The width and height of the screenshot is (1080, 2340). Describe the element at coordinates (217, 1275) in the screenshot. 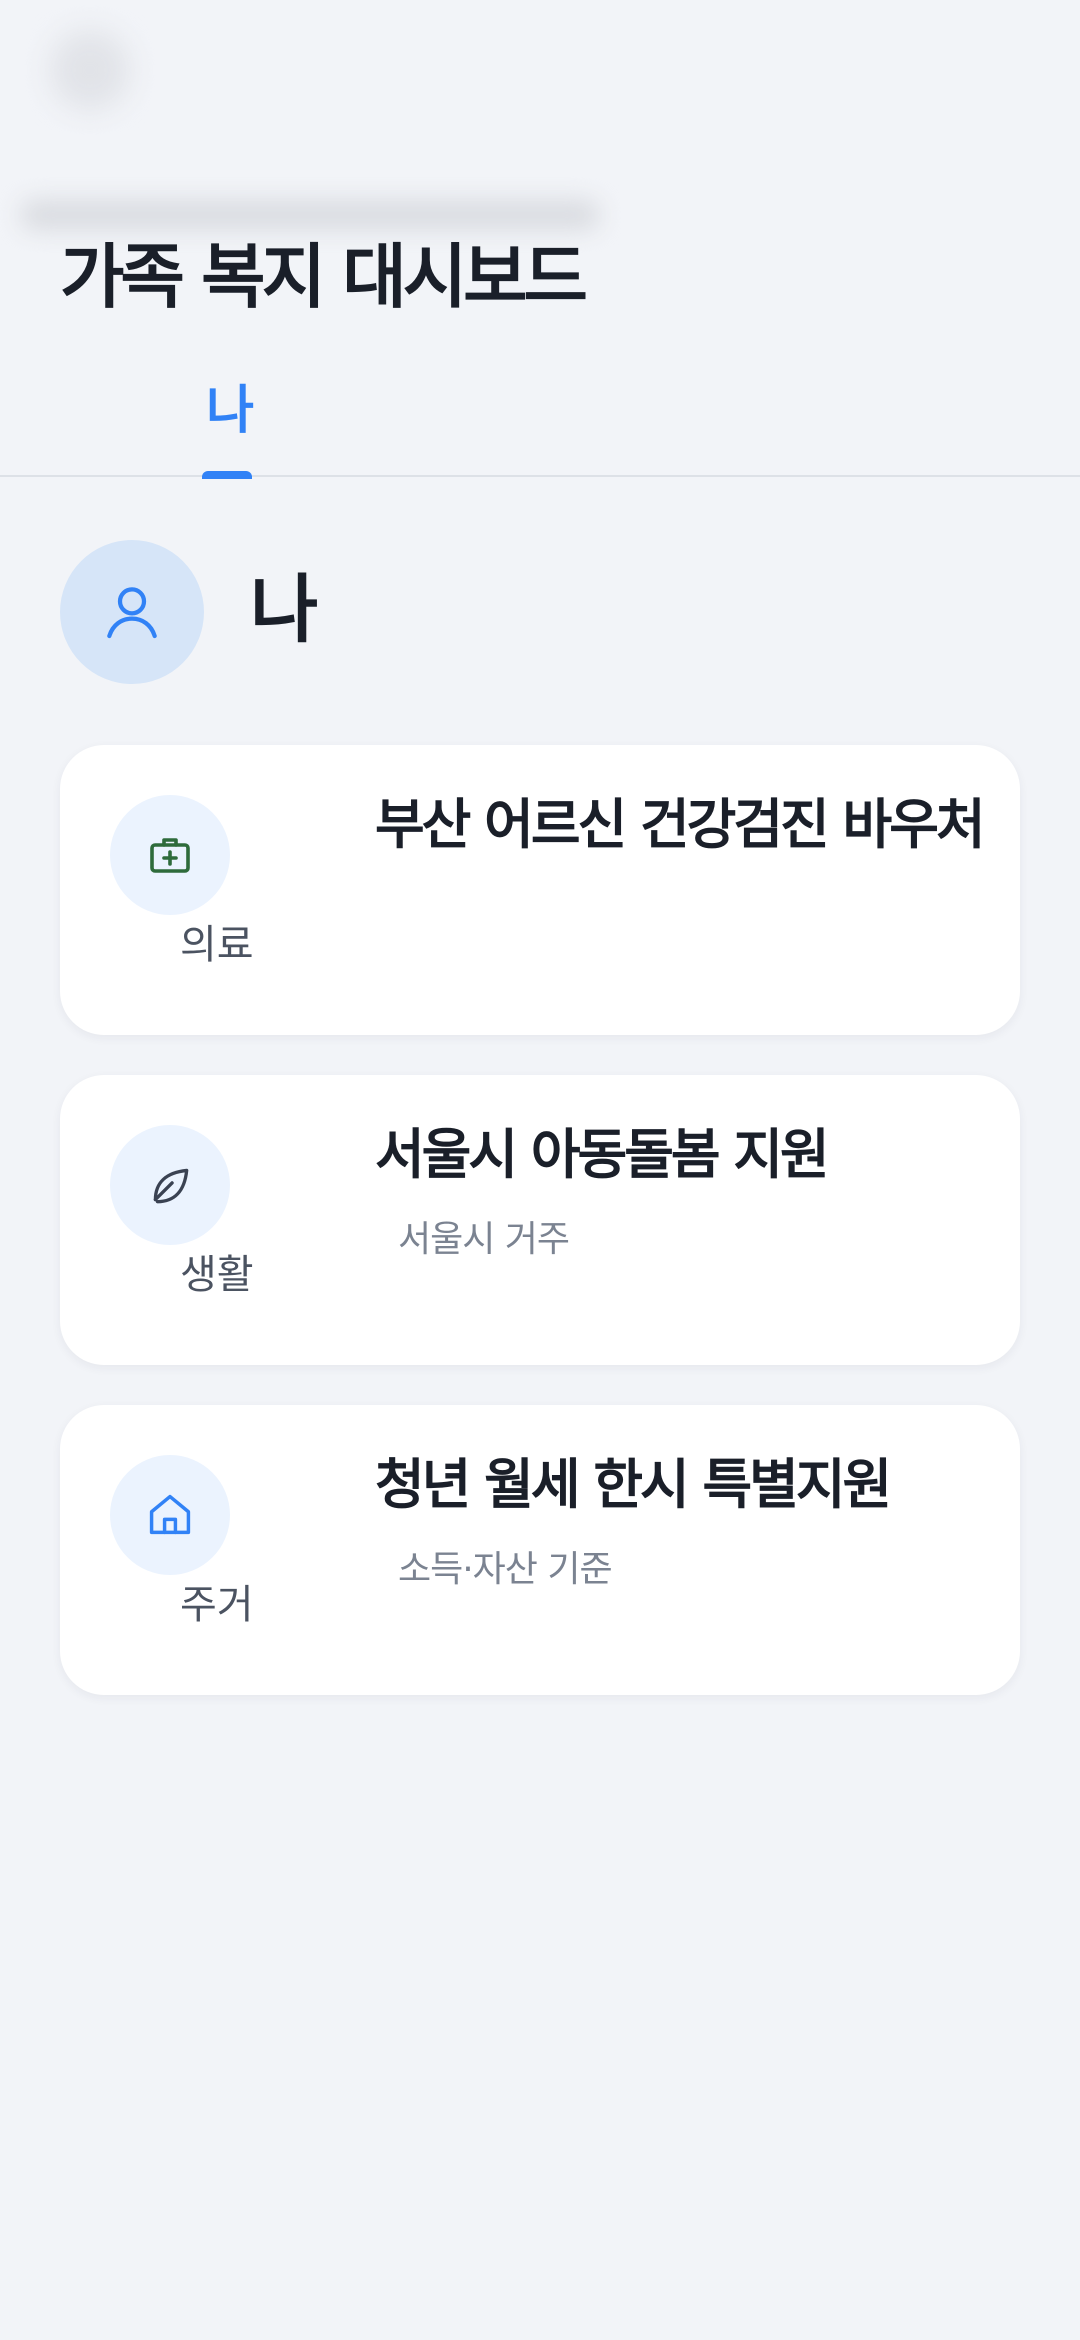

I see `card-category: 생활` at that location.